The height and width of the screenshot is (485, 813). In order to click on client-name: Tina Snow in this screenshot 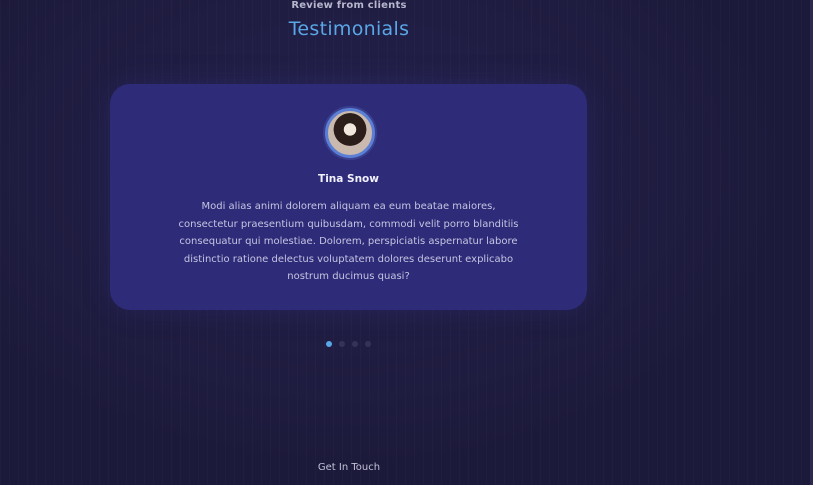, I will do `click(348, 179)`.